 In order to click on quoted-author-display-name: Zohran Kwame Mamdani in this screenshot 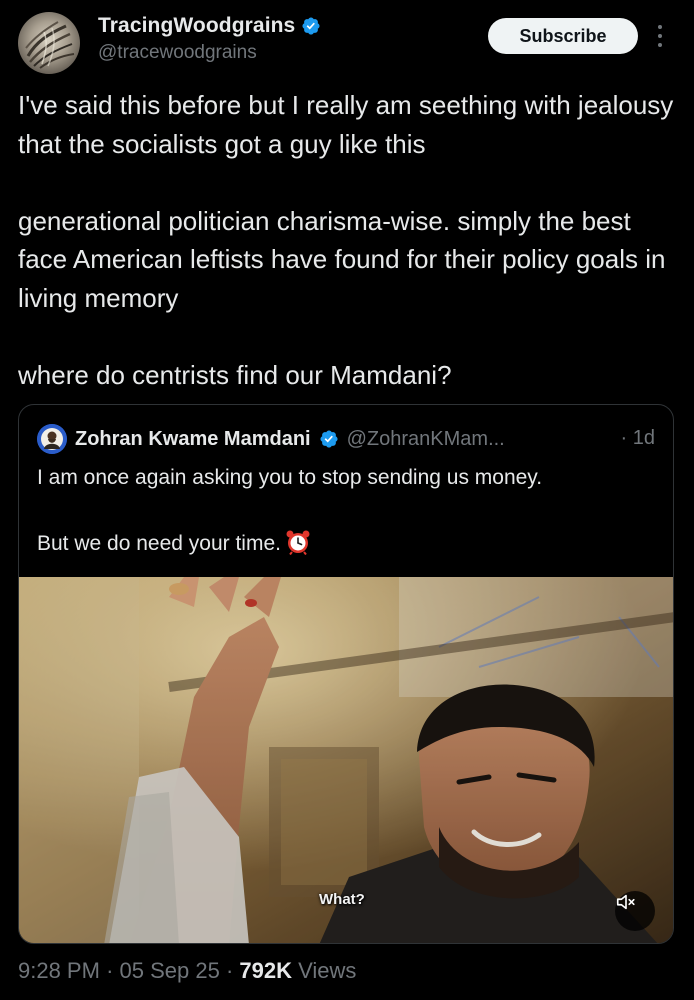, I will do `click(193, 439)`.